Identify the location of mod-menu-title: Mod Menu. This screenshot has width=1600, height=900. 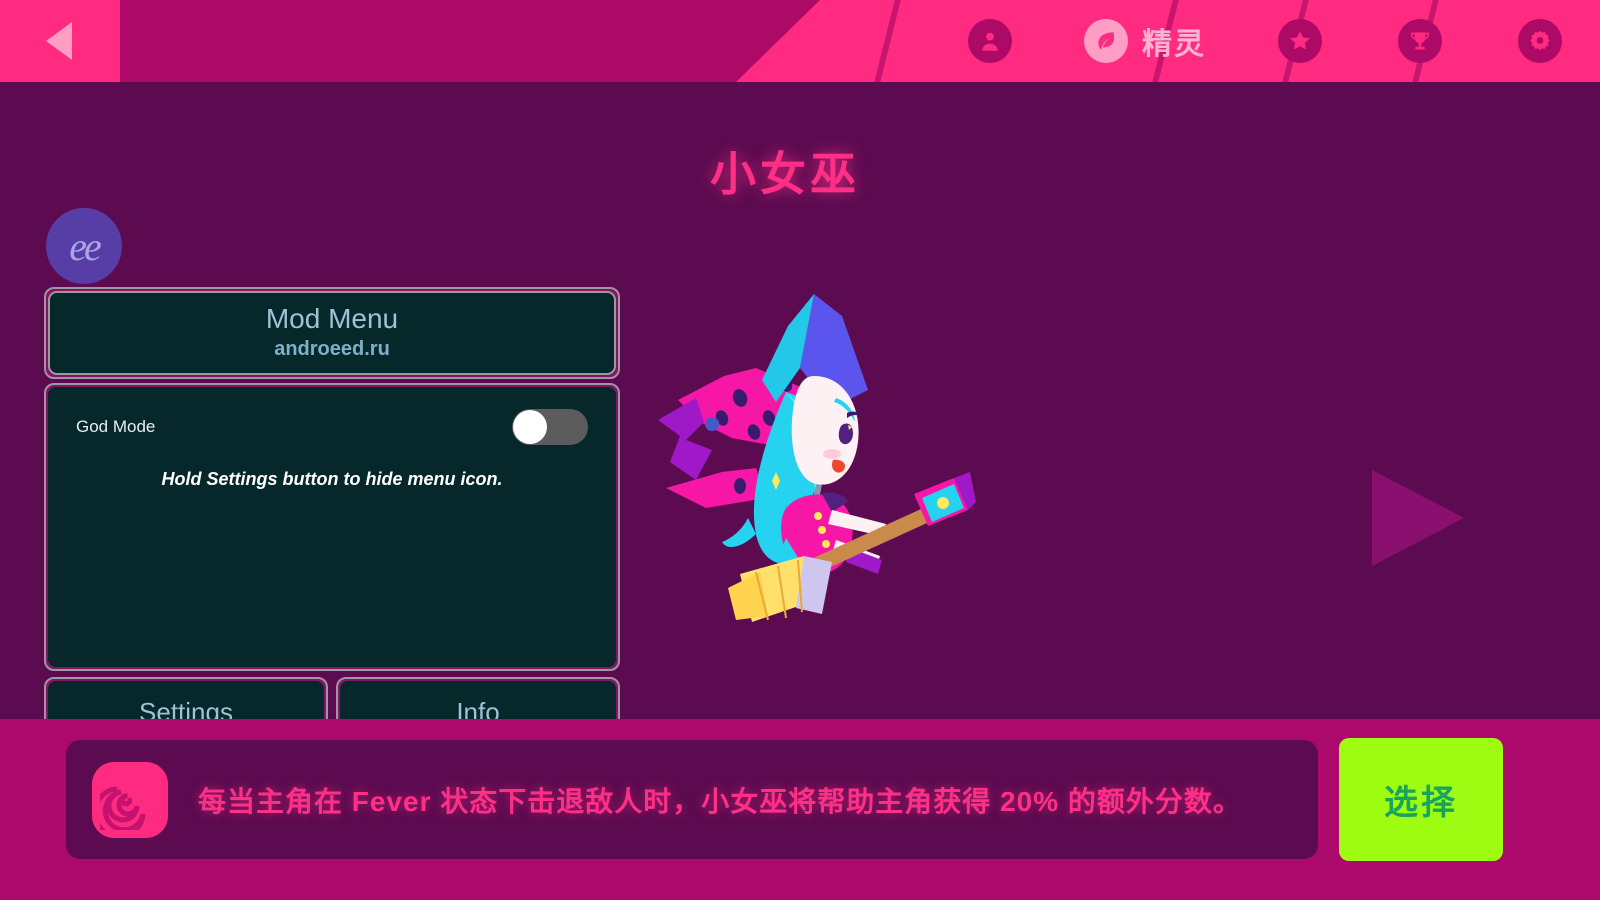
(332, 318).